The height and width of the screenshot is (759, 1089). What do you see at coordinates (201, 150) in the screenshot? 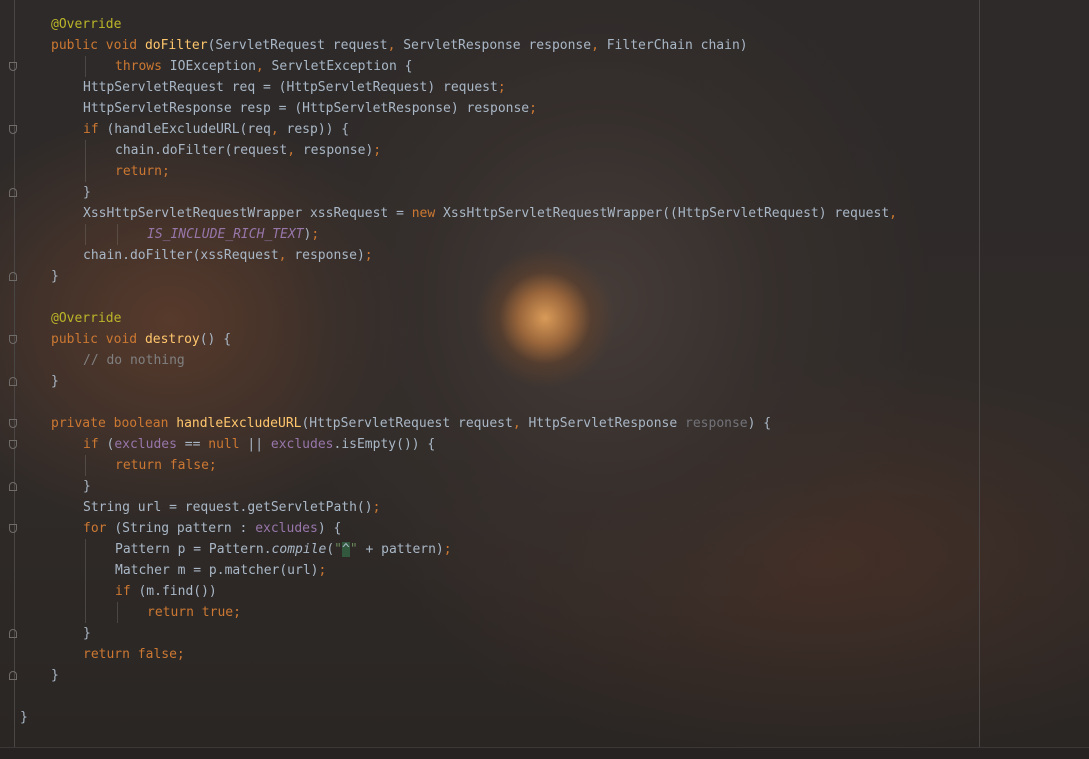
I see `code-token: chain.doFilter(request` at bounding box center [201, 150].